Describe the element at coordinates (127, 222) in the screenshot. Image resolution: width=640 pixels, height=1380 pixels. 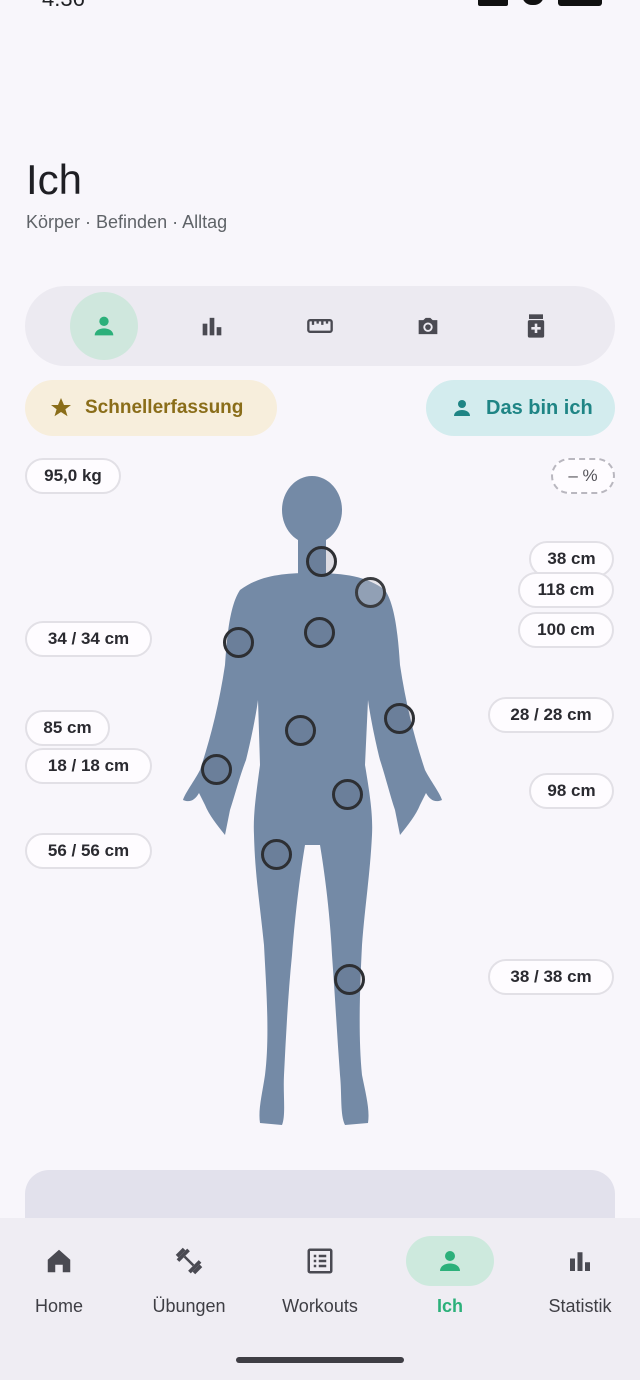
I see `page-subtitle: Körper · Befinden · Alltag` at that location.